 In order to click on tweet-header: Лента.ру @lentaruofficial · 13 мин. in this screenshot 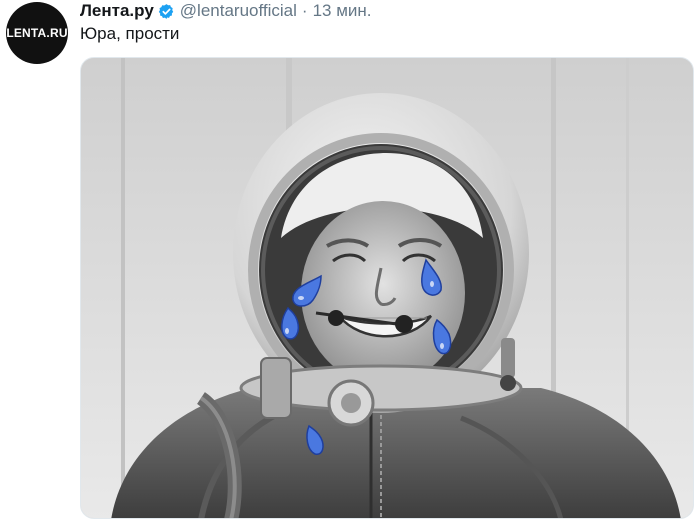, I will do `click(226, 11)`.